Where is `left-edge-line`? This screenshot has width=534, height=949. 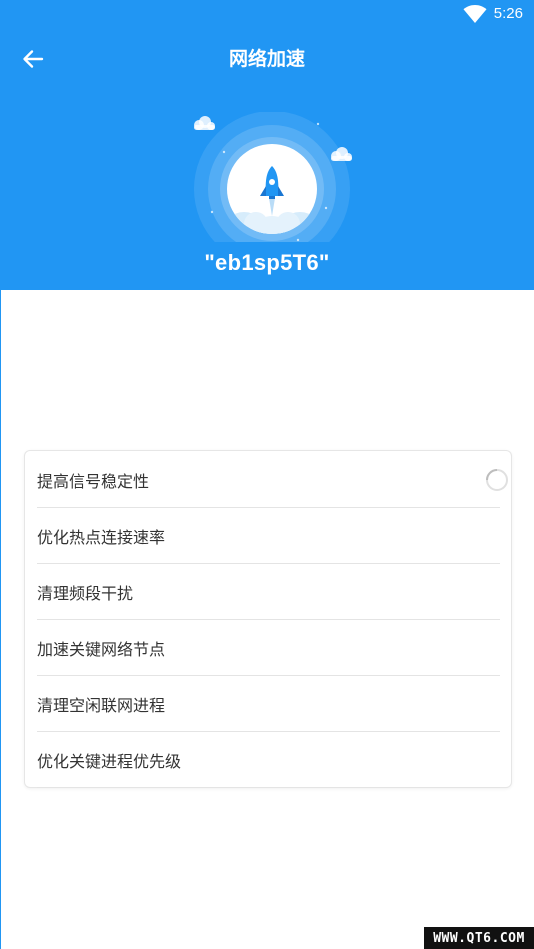 left-edge-line is located at coordinates (0, 619).